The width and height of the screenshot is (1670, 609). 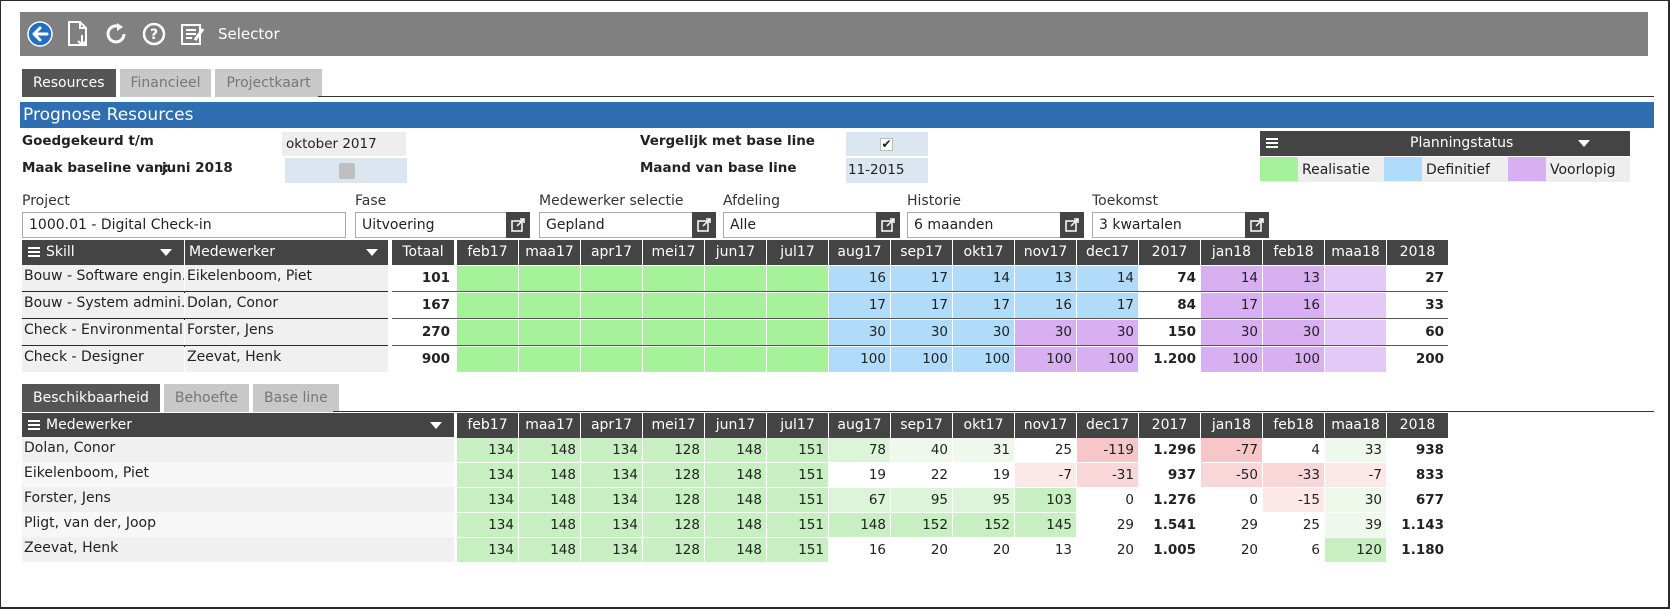 What do you see at coordinates (91, 398) in the screenshot?
I see `tab-beschikbaarheid: Beschikbaarheid` at bounding box center [91, 398].